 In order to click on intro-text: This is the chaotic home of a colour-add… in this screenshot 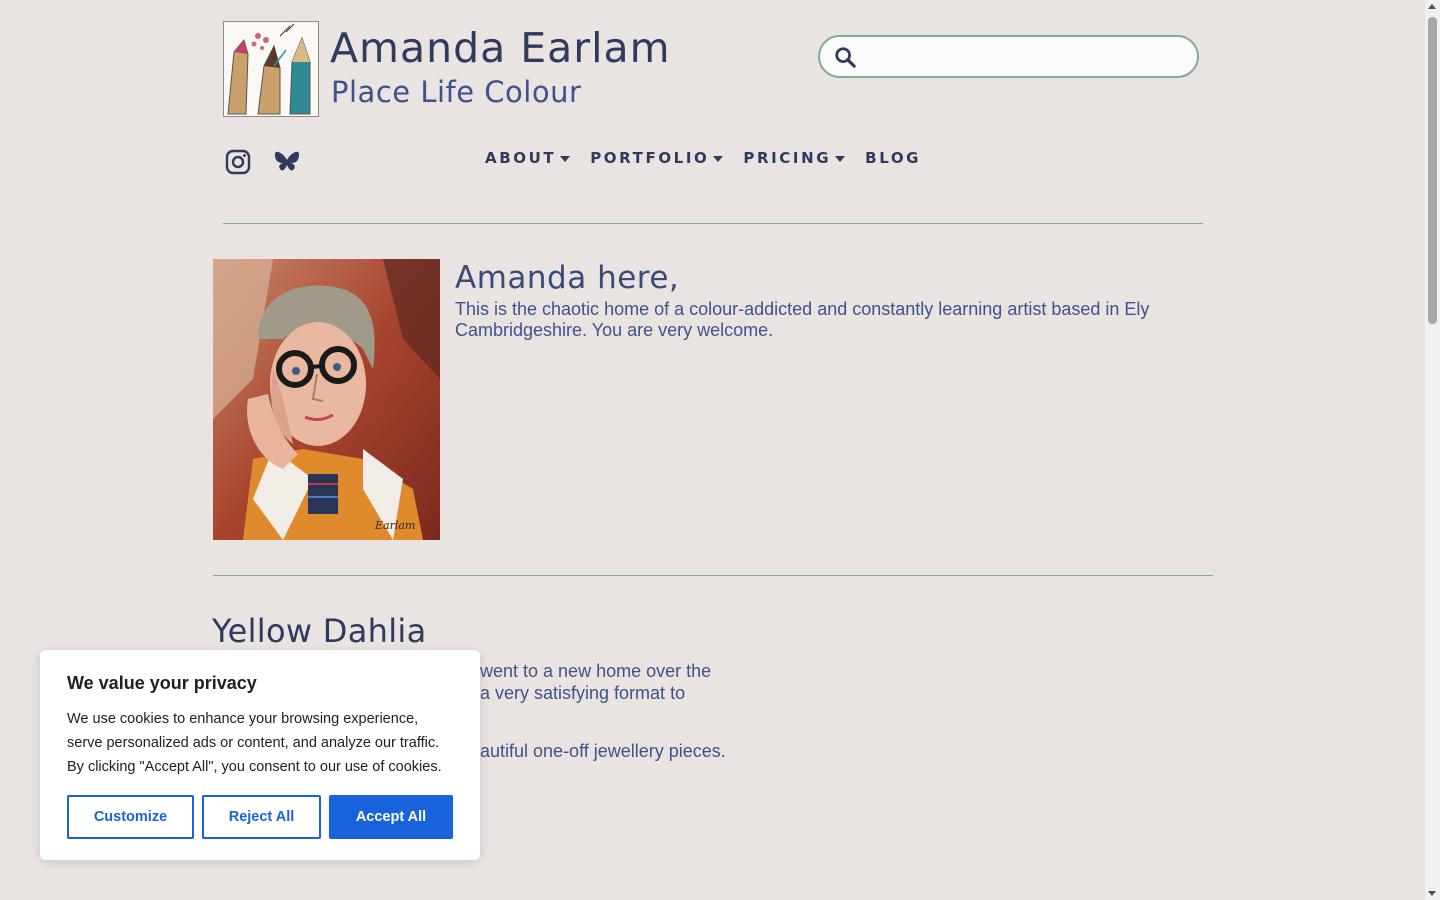, I will do `click(802, 319)`.